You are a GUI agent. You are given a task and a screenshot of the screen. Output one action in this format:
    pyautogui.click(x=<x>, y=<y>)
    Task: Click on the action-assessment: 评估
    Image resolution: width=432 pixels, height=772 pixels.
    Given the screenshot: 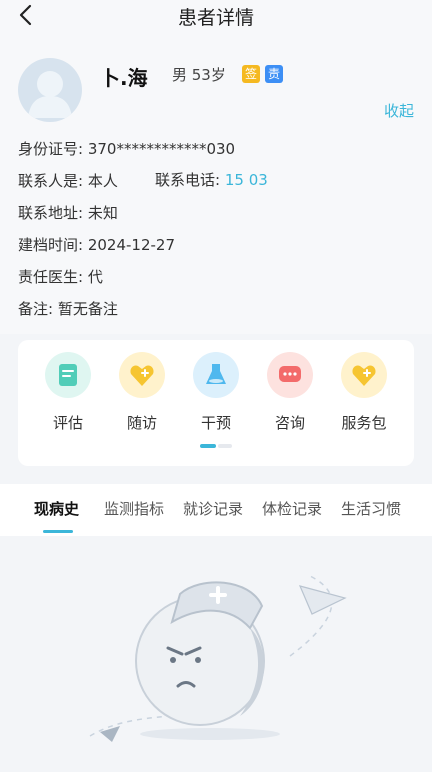 What is the action you would take?
    pyautogui.click(x=68, y=392)
    